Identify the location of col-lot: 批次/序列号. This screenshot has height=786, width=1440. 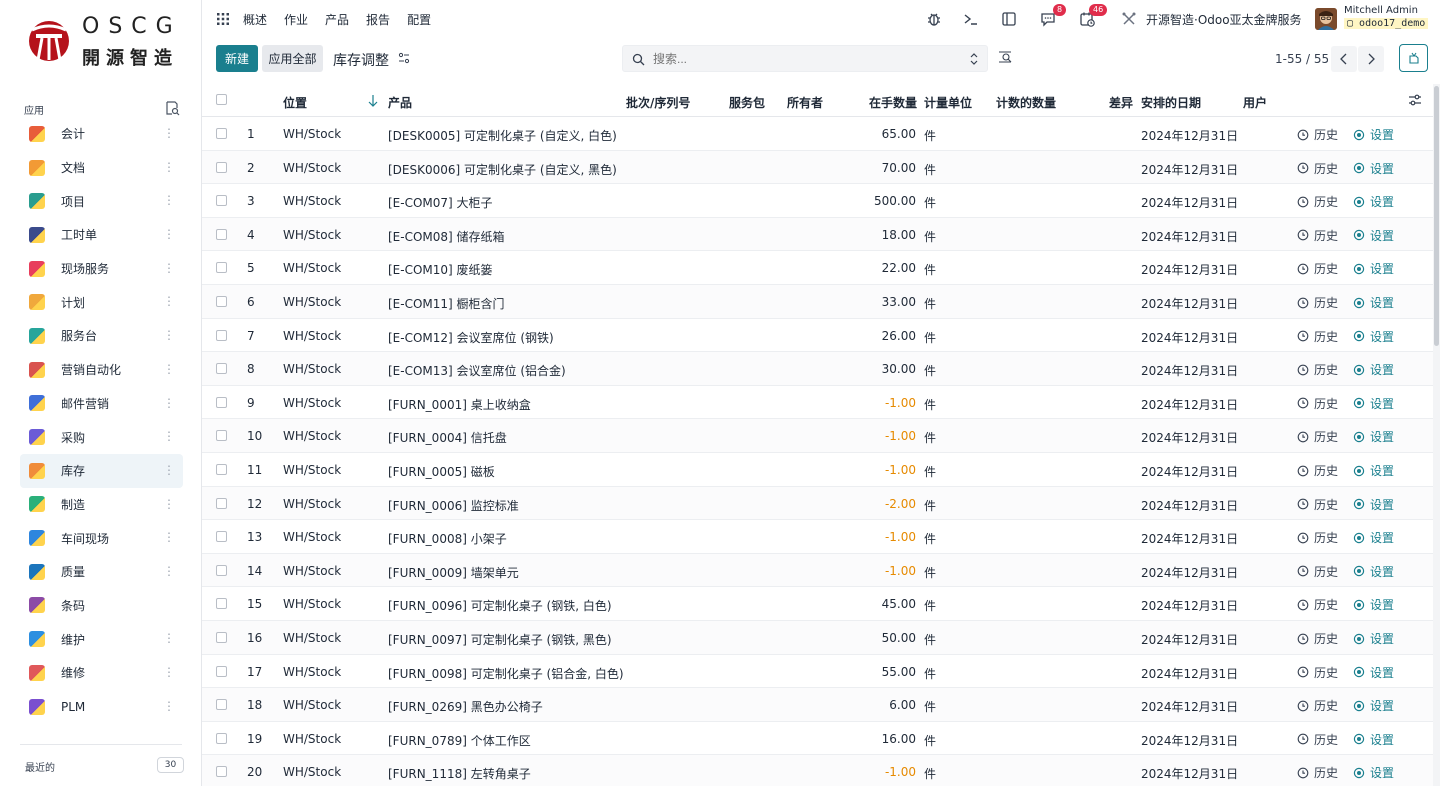
(658, 102).